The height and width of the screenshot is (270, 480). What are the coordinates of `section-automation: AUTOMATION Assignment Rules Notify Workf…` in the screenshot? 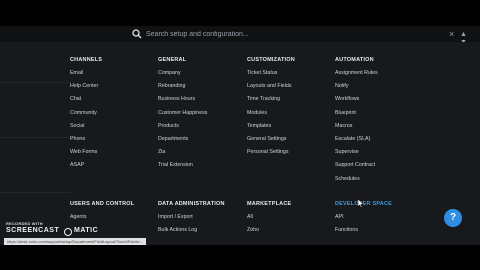 It's located at (356, 123).